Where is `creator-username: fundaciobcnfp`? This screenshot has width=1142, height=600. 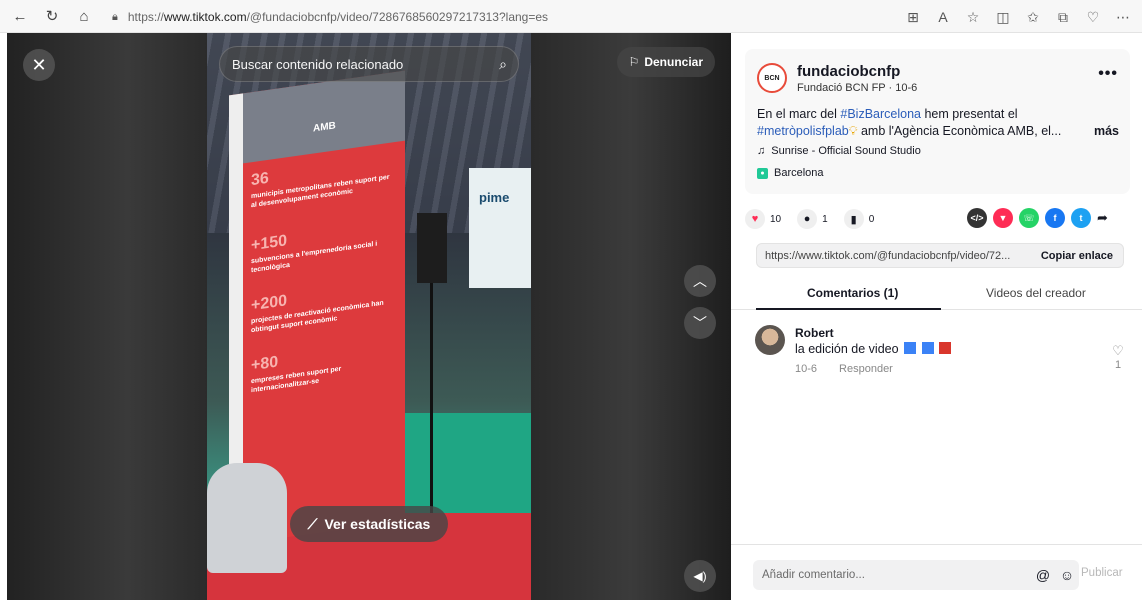
creator-username: fundaciobcnfp is located at coordinates (848, 71).